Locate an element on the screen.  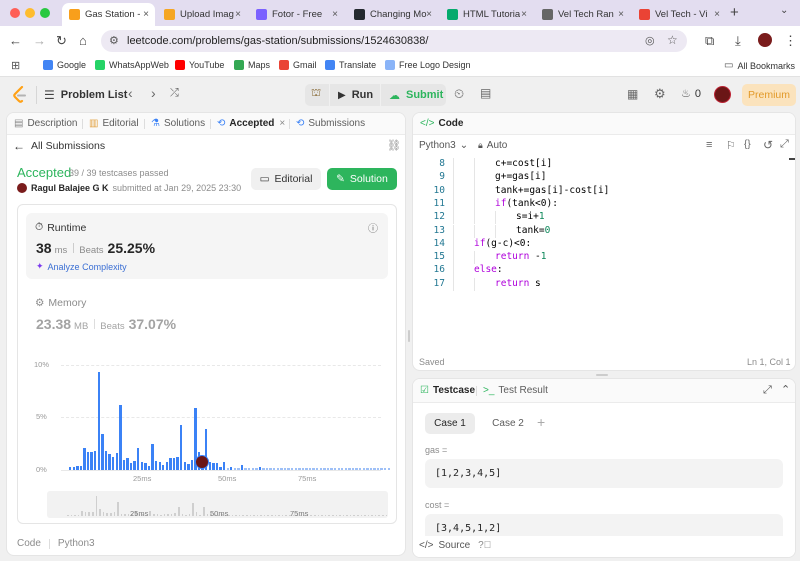
code-line: 13 tank=0 is located at coordinates (603, 231).